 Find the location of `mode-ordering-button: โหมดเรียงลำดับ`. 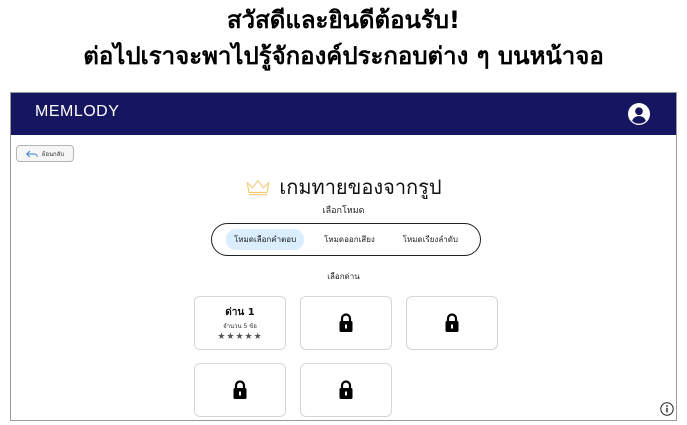

mode-ordering-button: โหมดเรียงลำดับ is located at coordinates (430, 239).